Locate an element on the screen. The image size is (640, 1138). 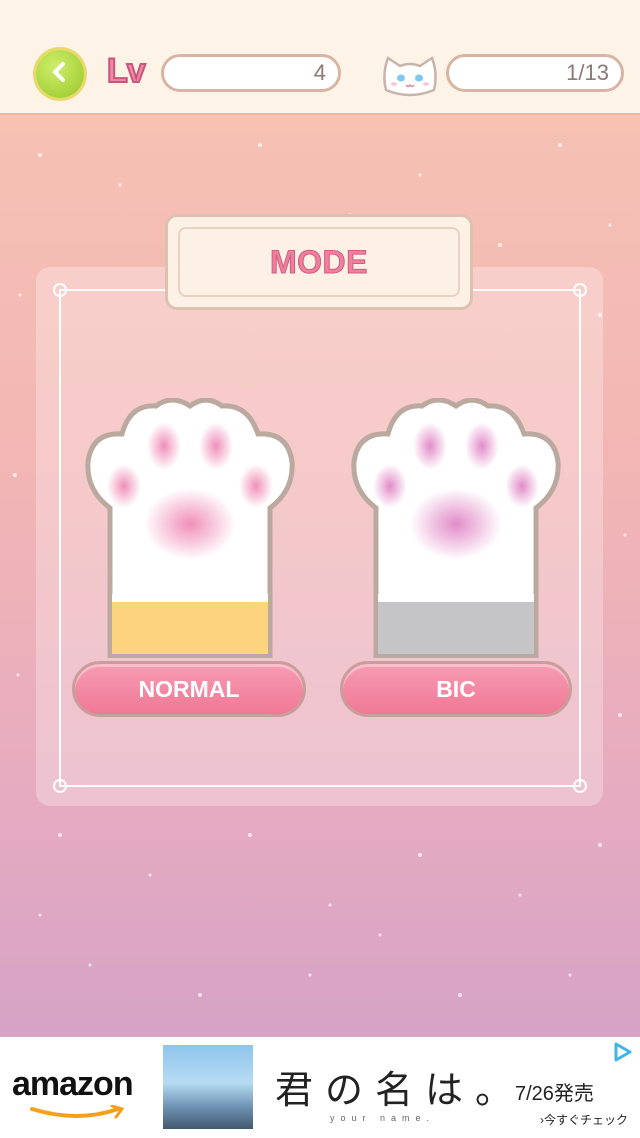
level-label: Lv is located at coordinates (126, 71).